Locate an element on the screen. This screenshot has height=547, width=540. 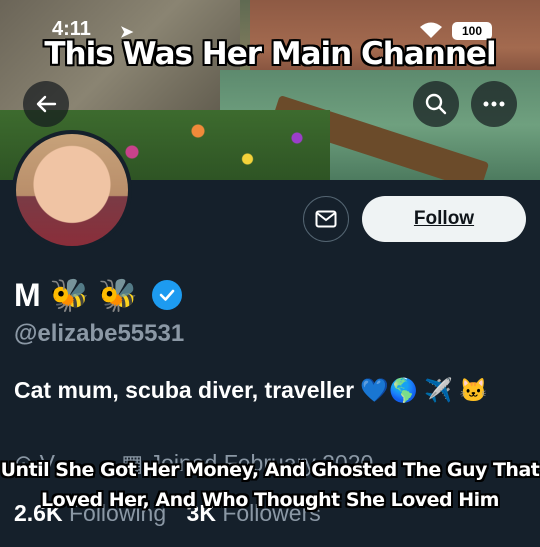
message-button is located at coordinates (326, 219).